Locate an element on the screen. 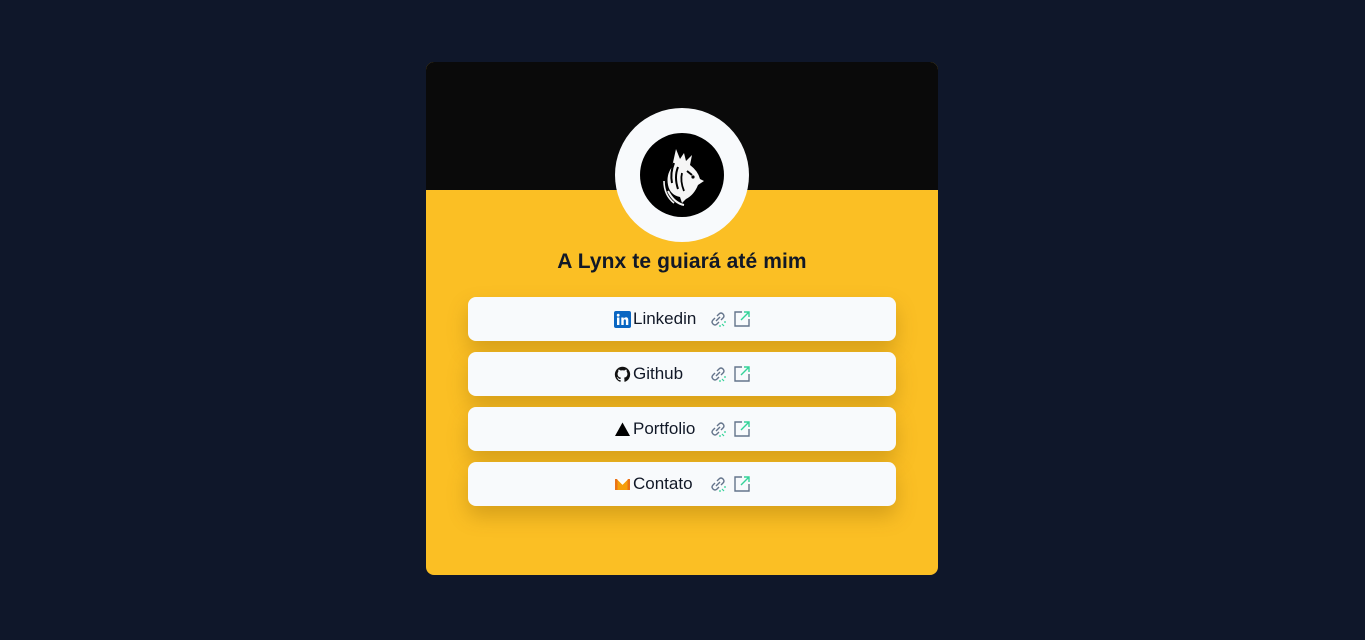  avatar-ring is located at coordinates (682, 175).